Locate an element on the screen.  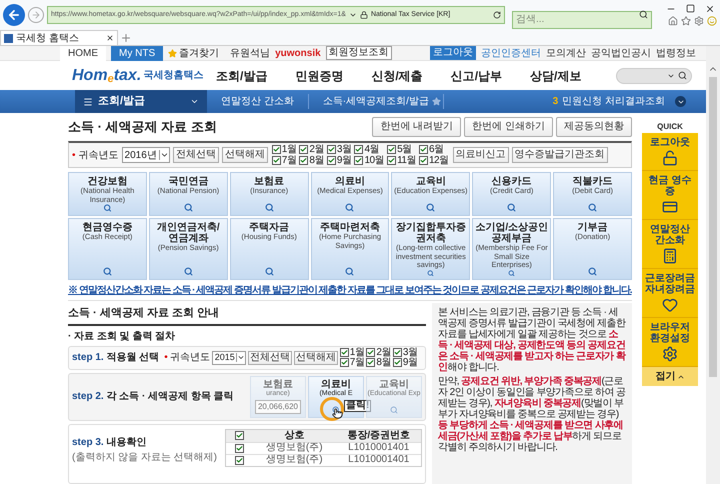
month-label: 1월 is located at coordinates (289, 149).